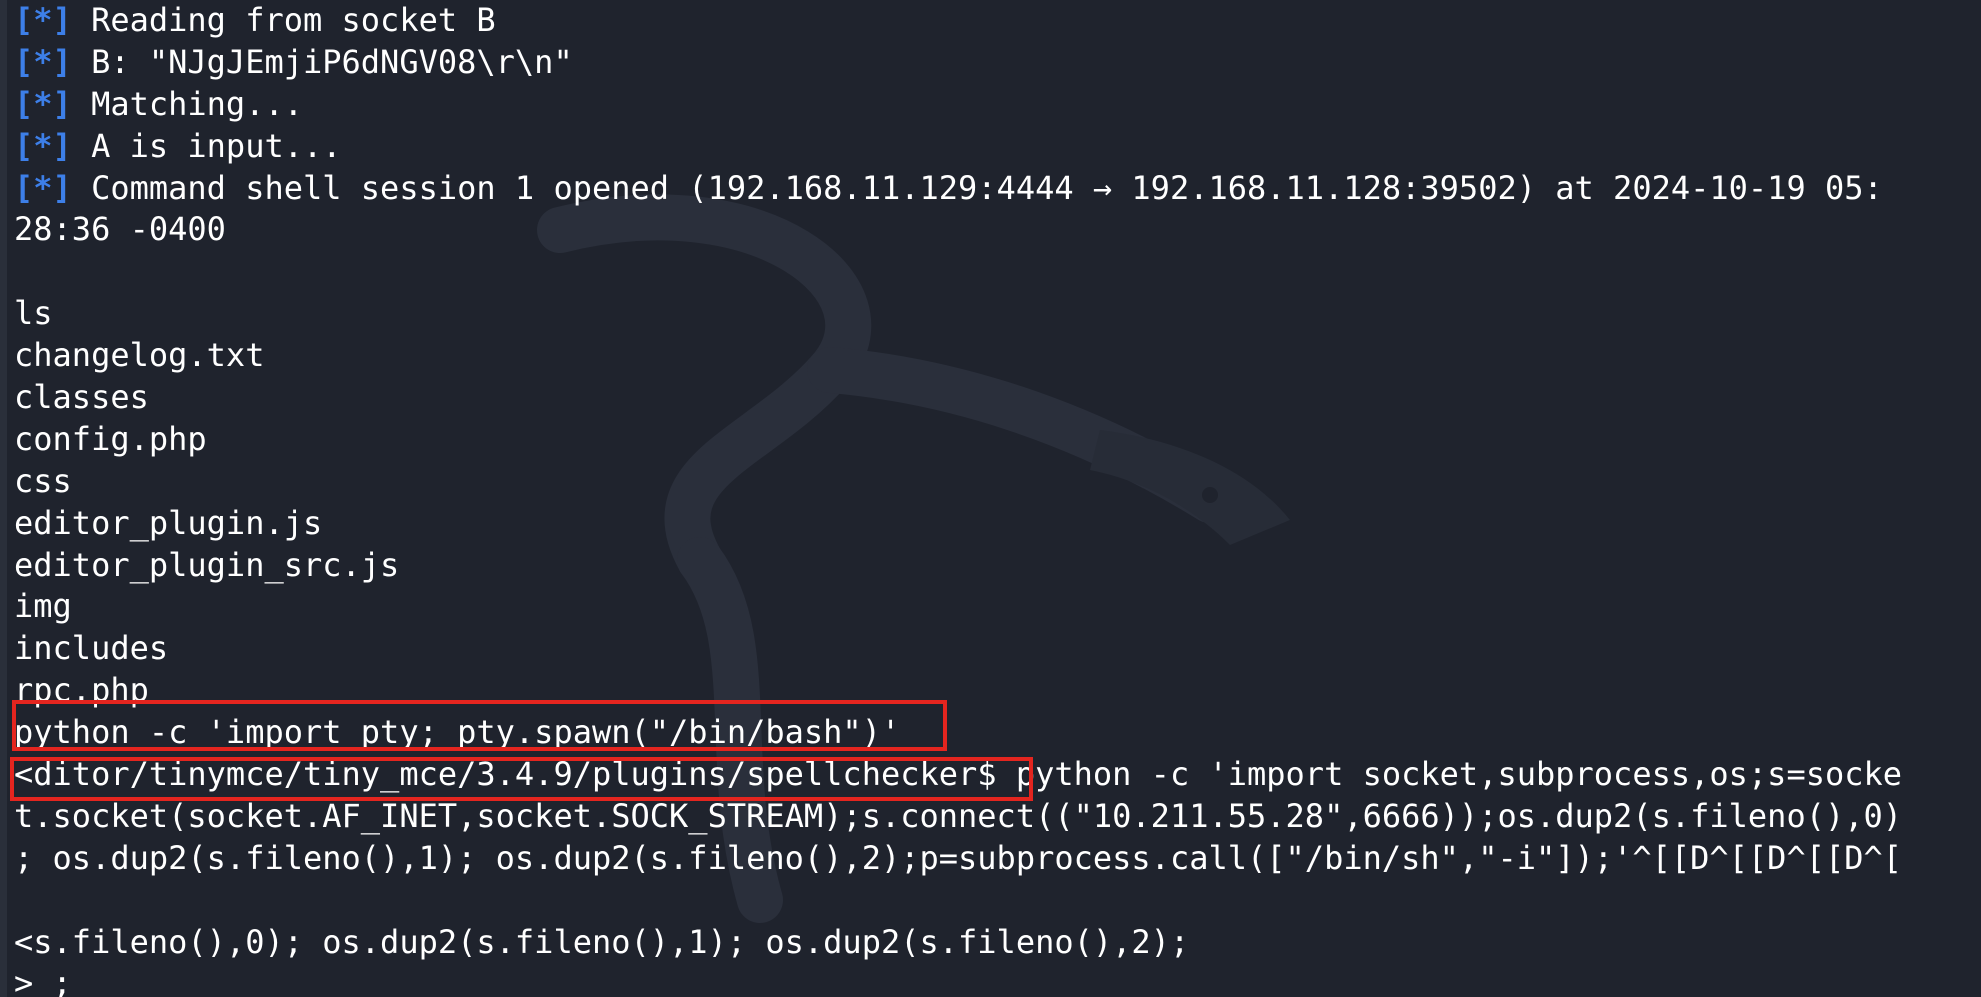 This screenshot has height=997, width=1981. I want to click on output-line: 28:36 -0400, so click(994, 230).